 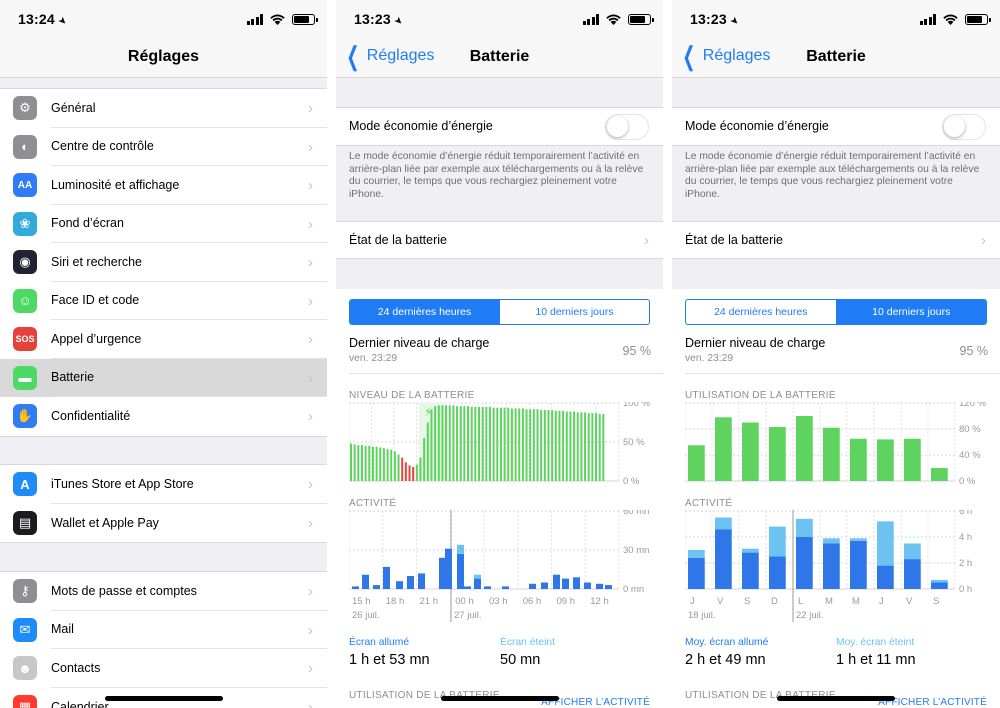 I want to click on siri-icon: ◉, so click(x=25, y=262).